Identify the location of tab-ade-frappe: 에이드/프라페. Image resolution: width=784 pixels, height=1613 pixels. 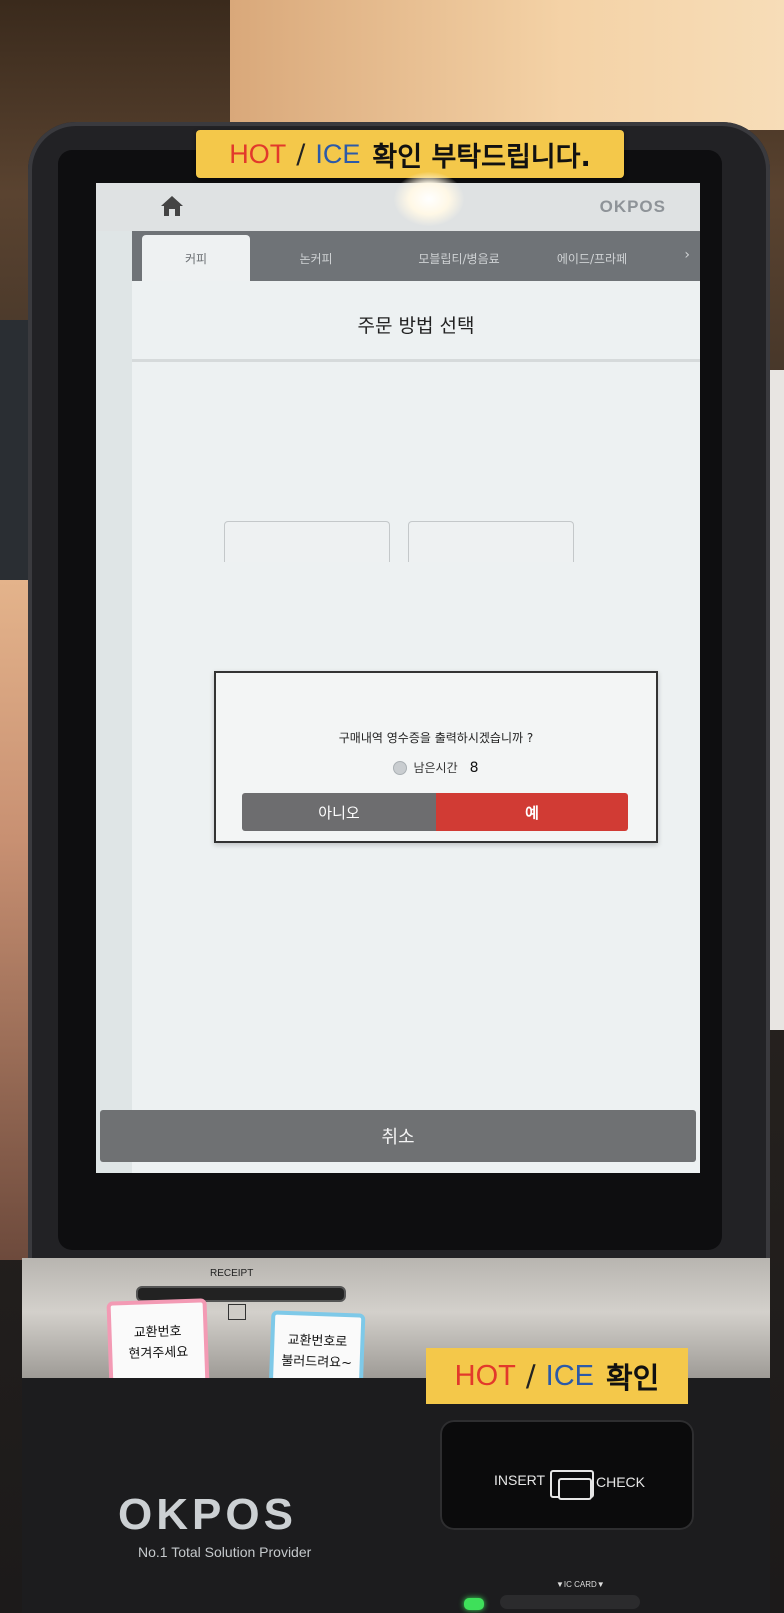
(592, 258).